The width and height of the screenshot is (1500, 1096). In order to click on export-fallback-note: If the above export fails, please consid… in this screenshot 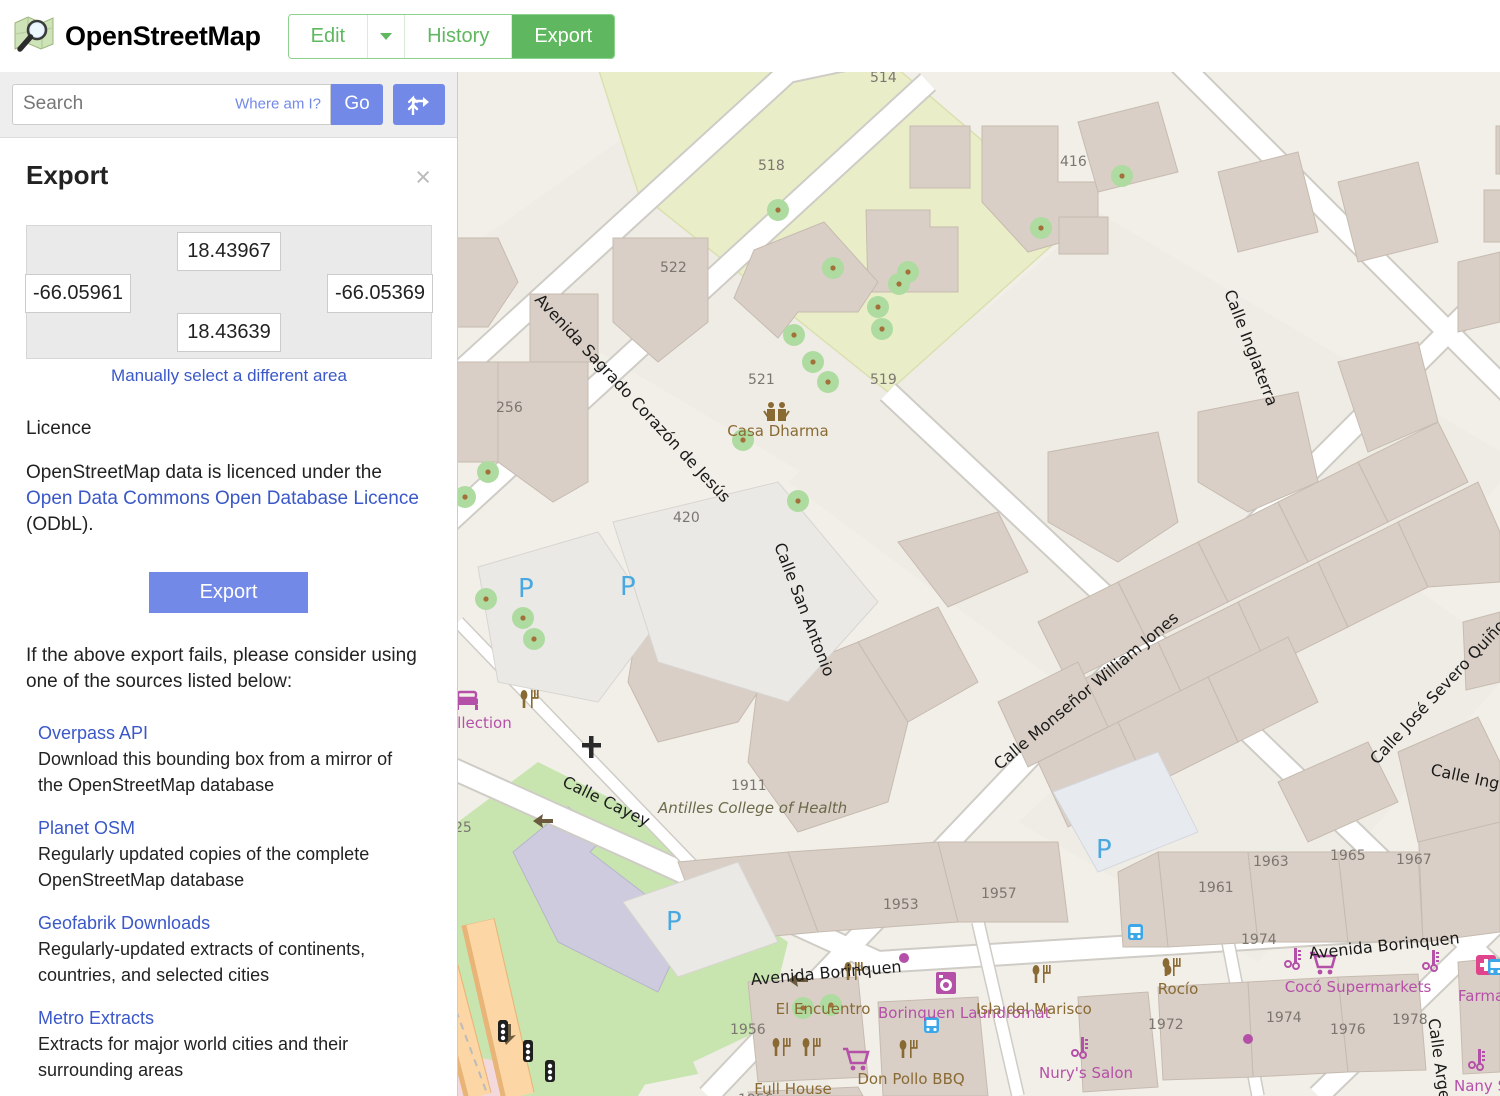, I will do `click(221, 668)`.